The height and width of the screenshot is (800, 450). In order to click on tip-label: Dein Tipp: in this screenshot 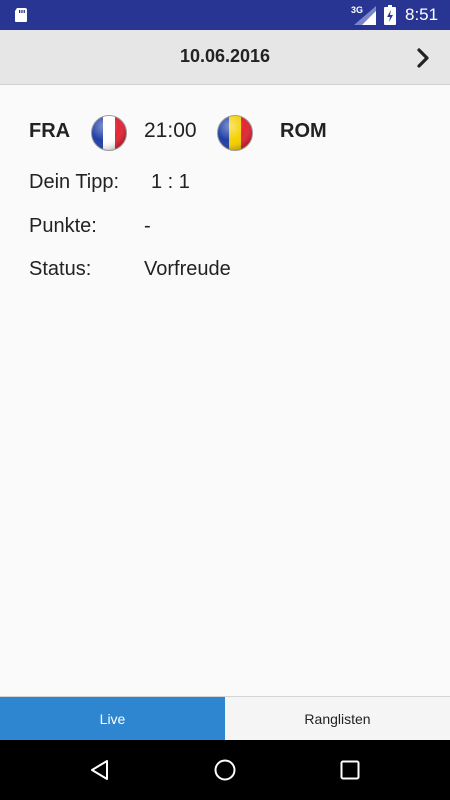, I will do `click(74, 182)`.